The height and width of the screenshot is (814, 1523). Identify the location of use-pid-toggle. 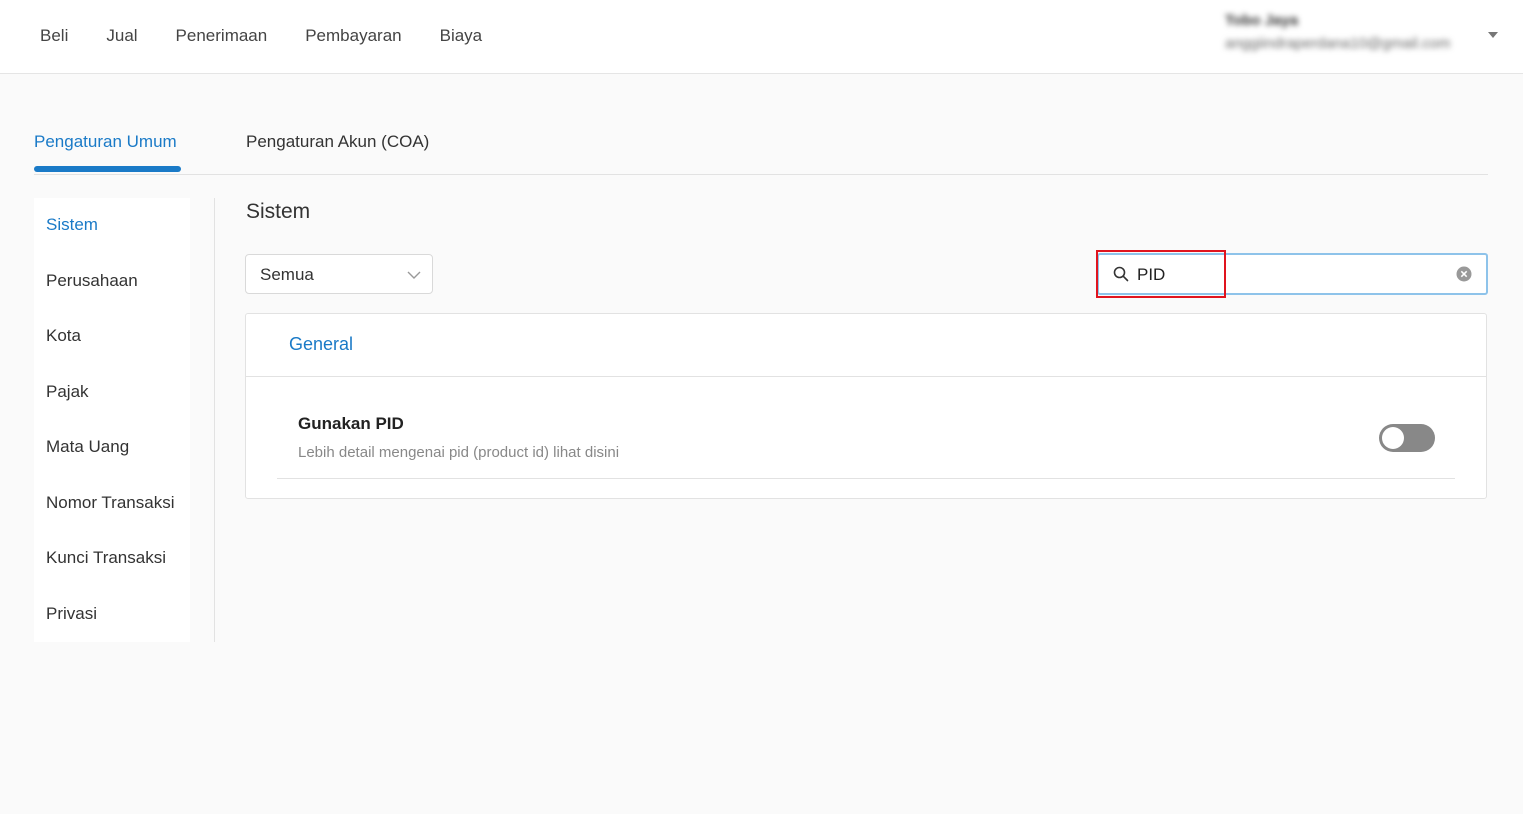
(1407, 438).